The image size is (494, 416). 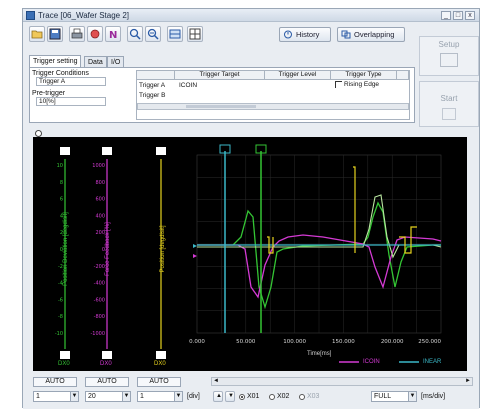 I want to click on div-select-3-value: 1, so click(x=142, y=396).